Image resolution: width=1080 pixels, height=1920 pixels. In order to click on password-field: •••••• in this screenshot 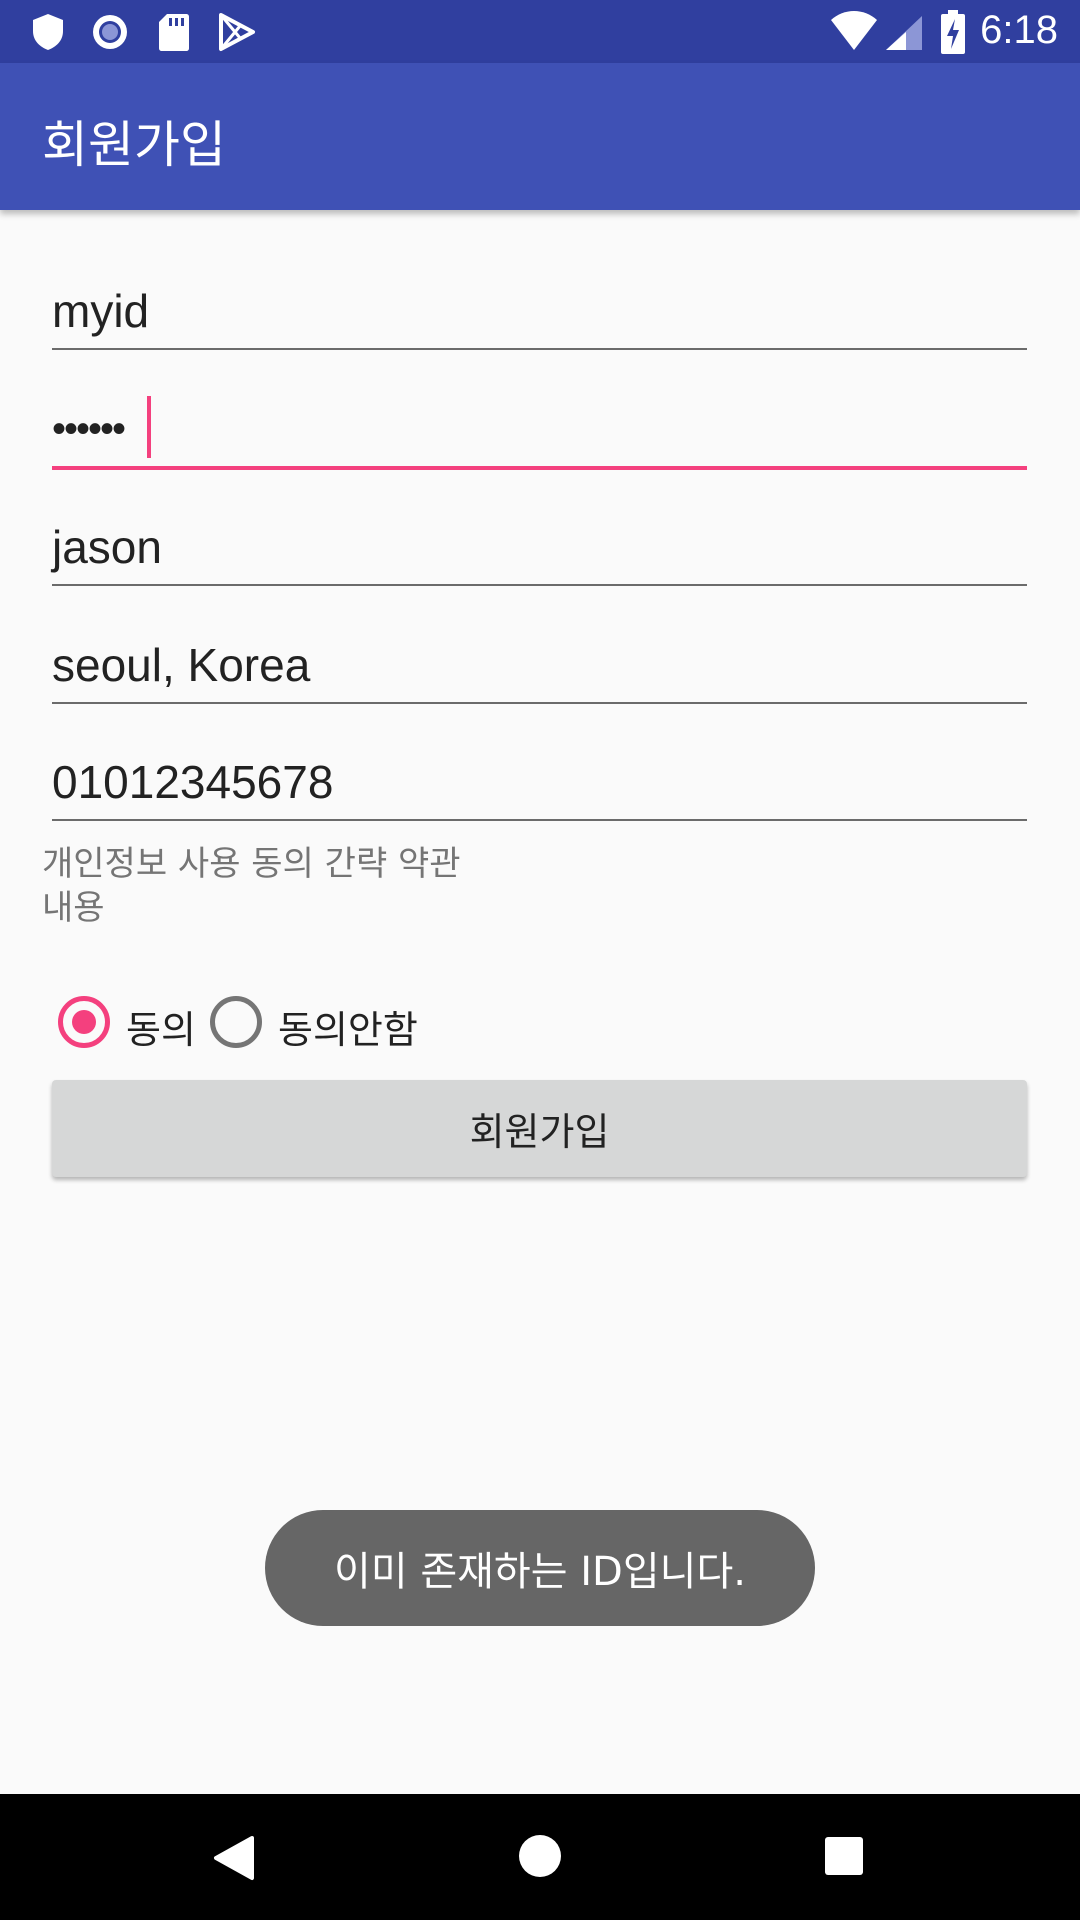, I will do `click(539, 424)`.